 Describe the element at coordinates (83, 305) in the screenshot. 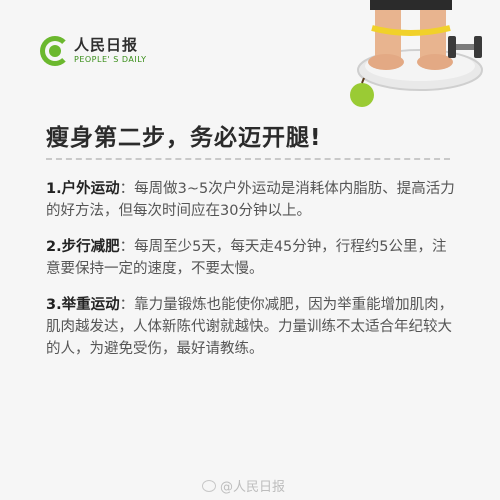

I see `tip-heading: 3.举重运动` at that location.